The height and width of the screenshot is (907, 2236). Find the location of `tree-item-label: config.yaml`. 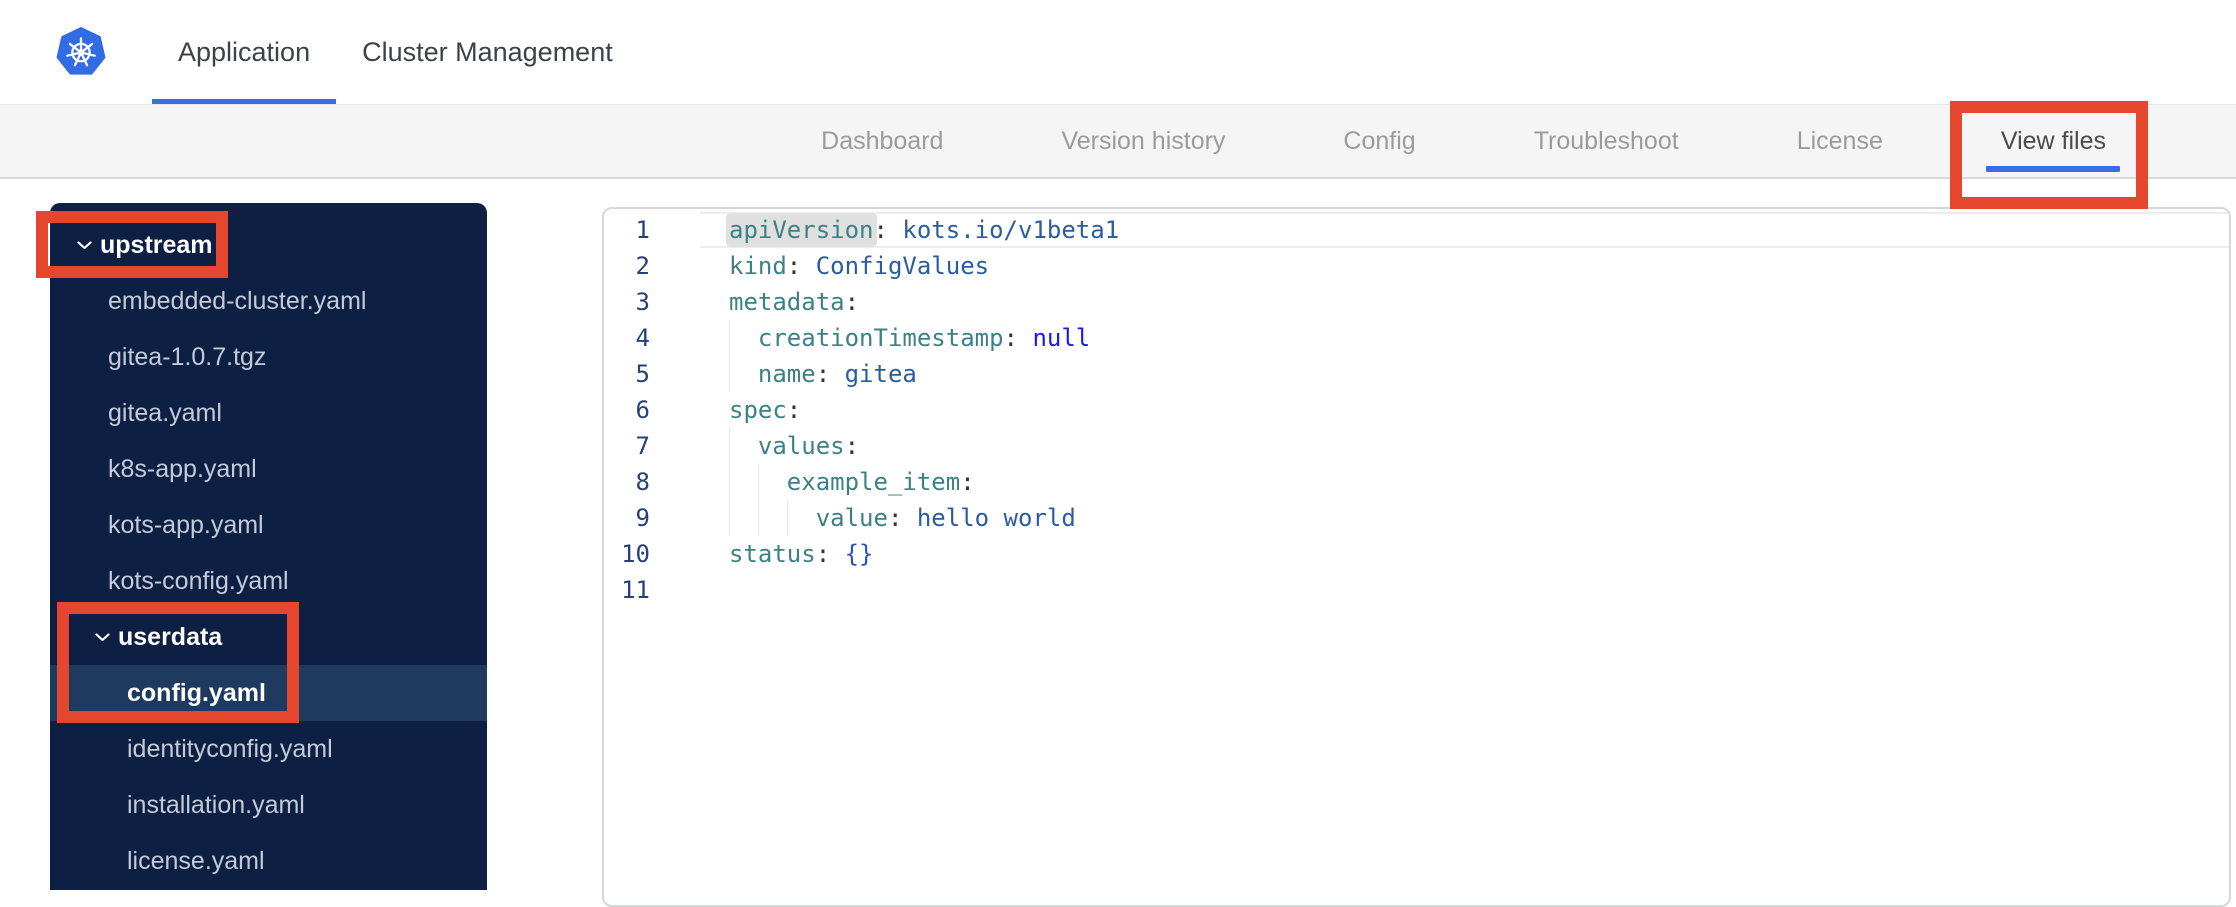

tree-item-label: config.yaml is located at coordinates (196, 692).